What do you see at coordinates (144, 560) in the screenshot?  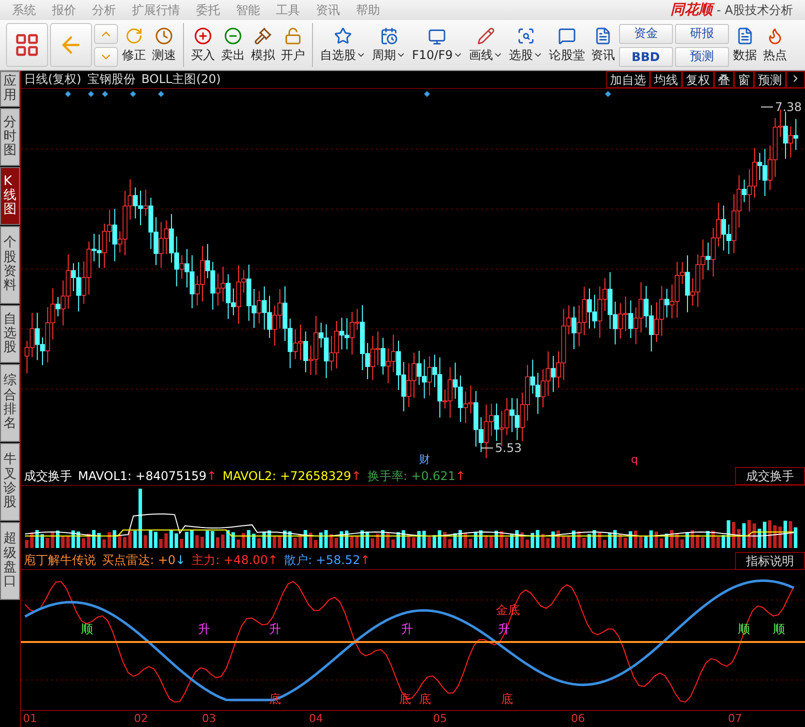 I see `indicator-value: 买点雷达: +0↓` at bounding box center [144, 560].